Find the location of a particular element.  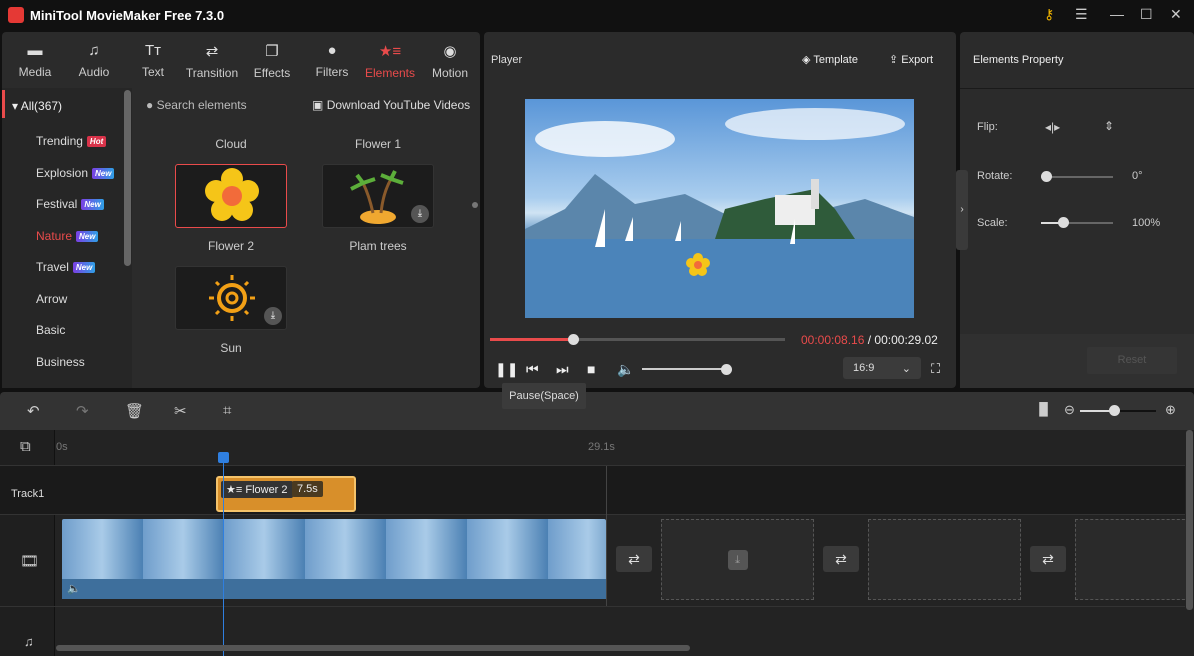

timeline-zoom-slider is located at coordinates (1118, 410).